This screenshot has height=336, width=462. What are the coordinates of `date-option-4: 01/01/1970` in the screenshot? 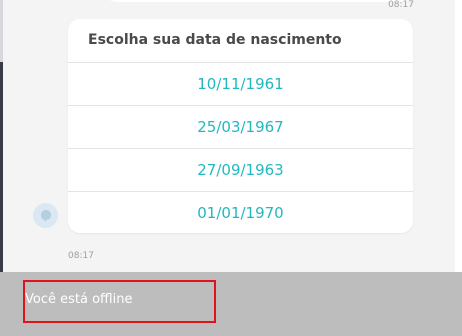 It's located at (240, 212).